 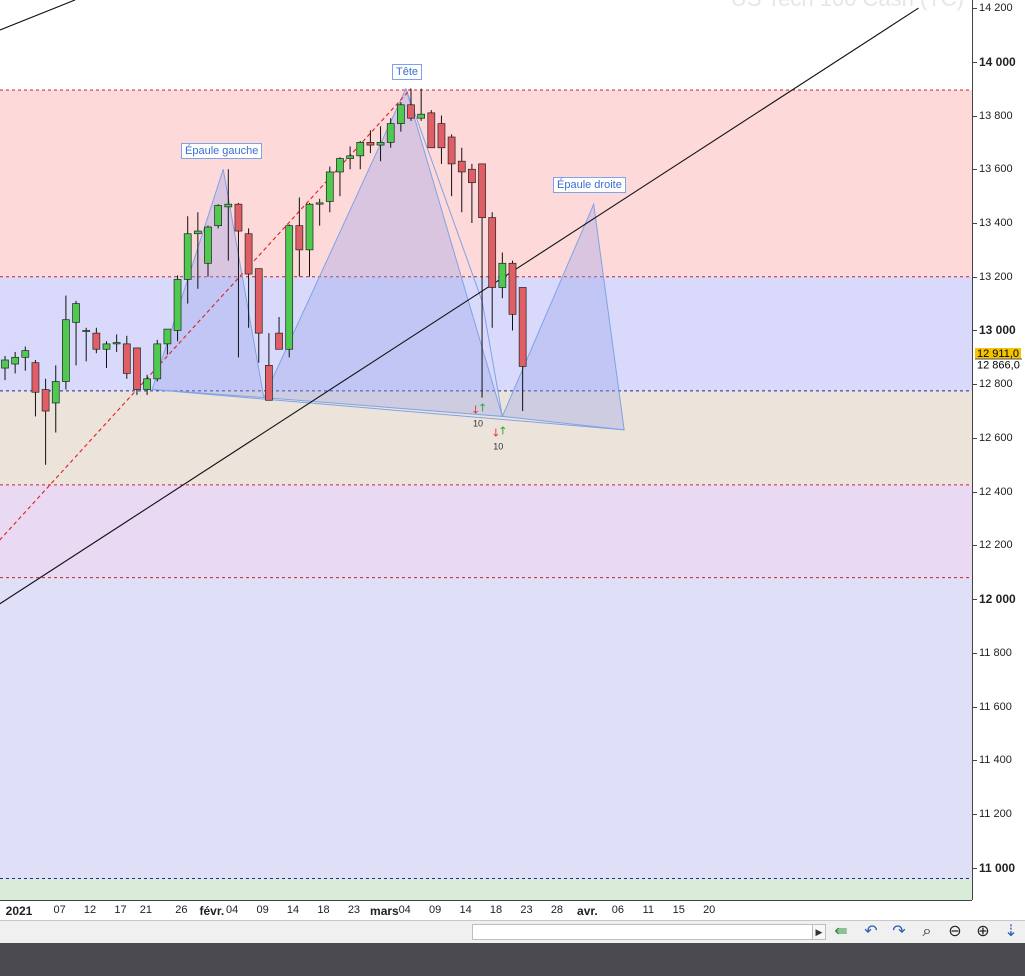 I want to click on time-tick-label: 15, so click(x=678, y=910).